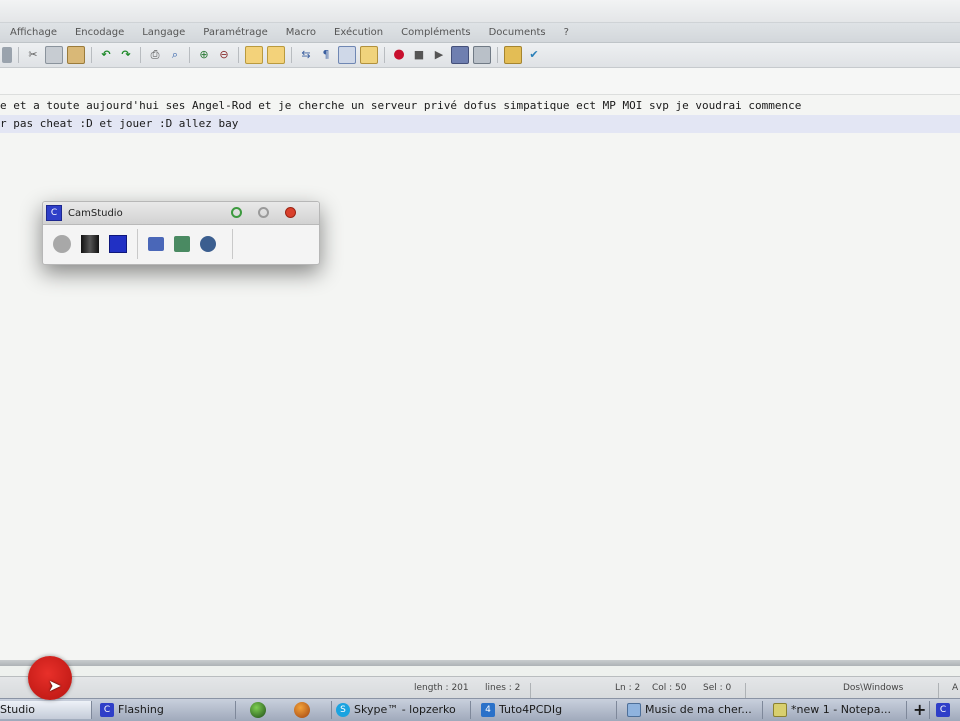 The height and width of the screenshot is (721, 960). What do you see at coordinates (76, 55) in the screenshot?
I see `clipboard-icon` at bounding box center [76, 55].